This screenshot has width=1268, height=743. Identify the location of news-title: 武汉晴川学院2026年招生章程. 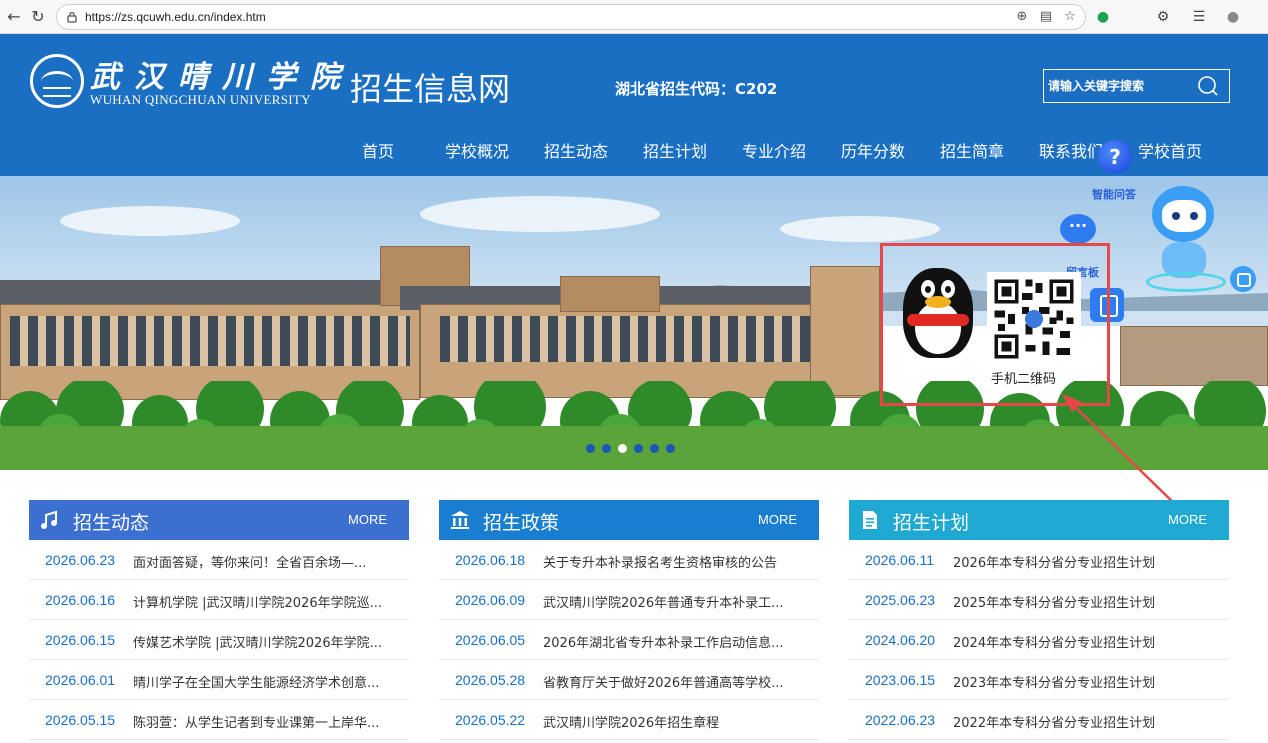
(631, 721).